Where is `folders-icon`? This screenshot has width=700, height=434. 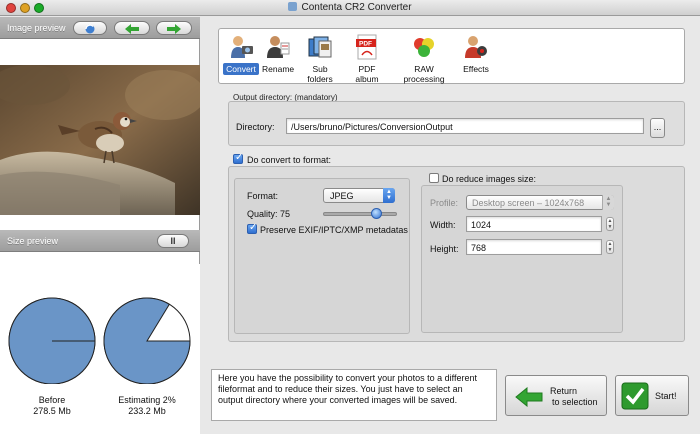 folders-icon is located at coordinates (320, 47).